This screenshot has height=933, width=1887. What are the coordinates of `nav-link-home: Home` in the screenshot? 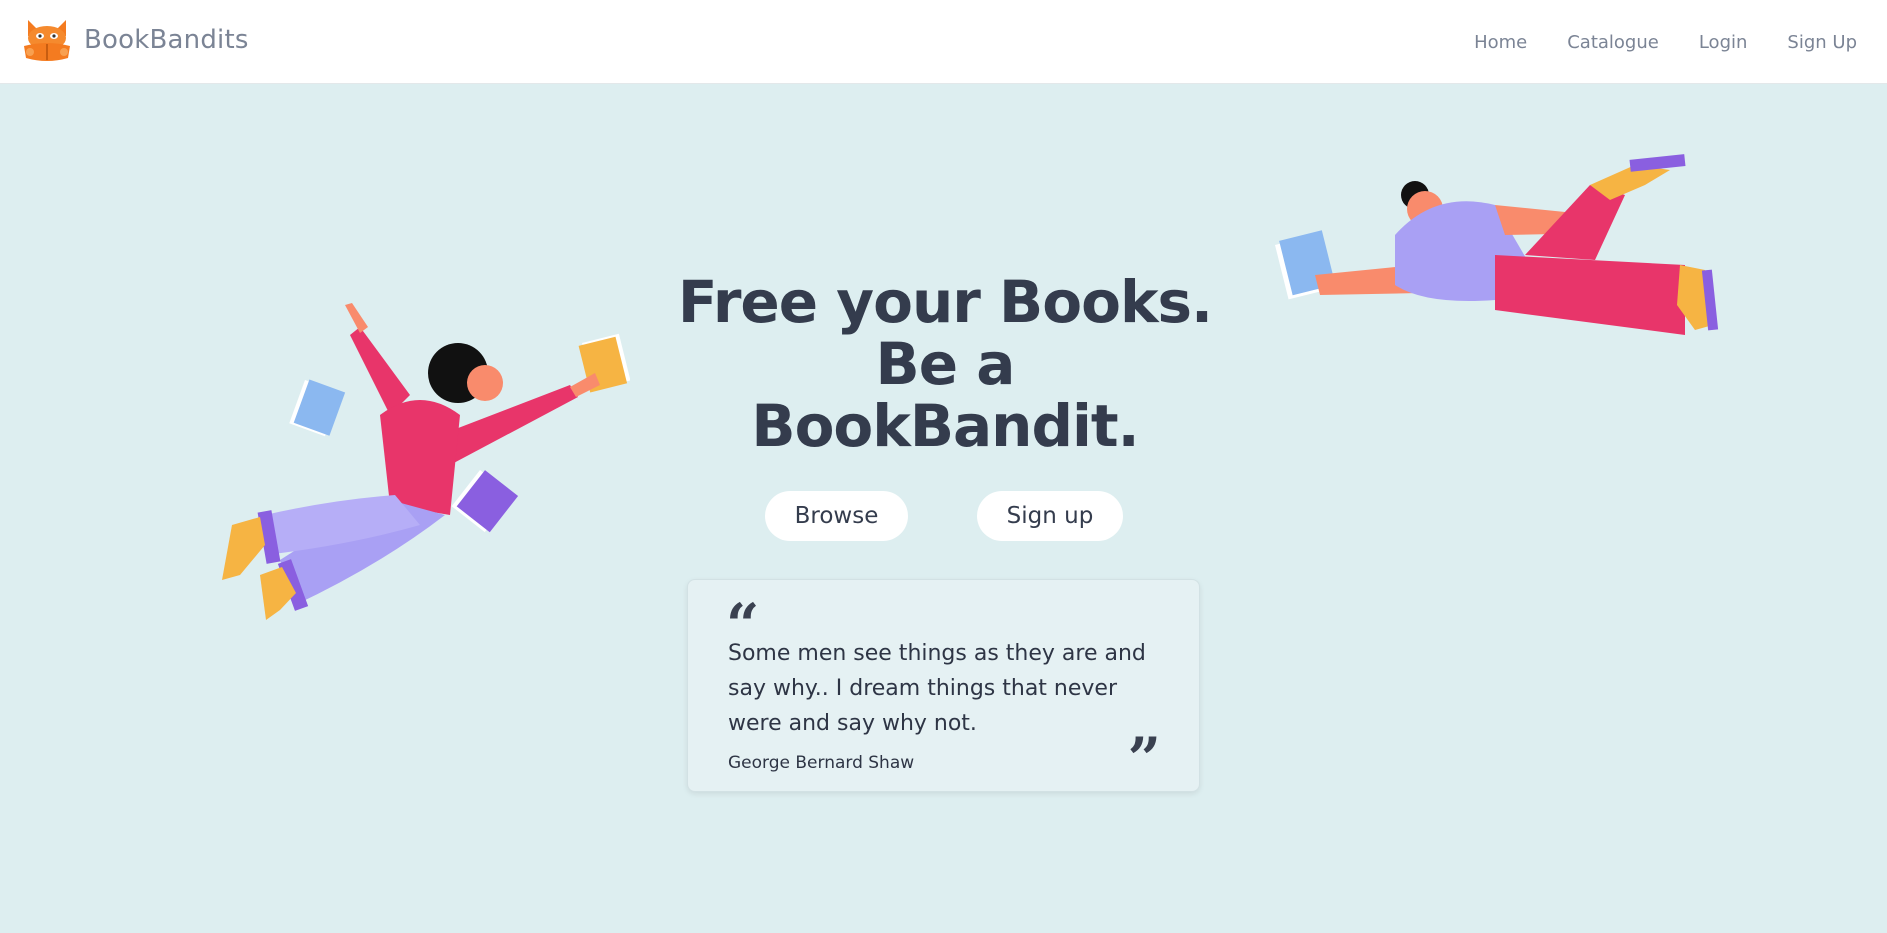 It's located at (1500, 42).